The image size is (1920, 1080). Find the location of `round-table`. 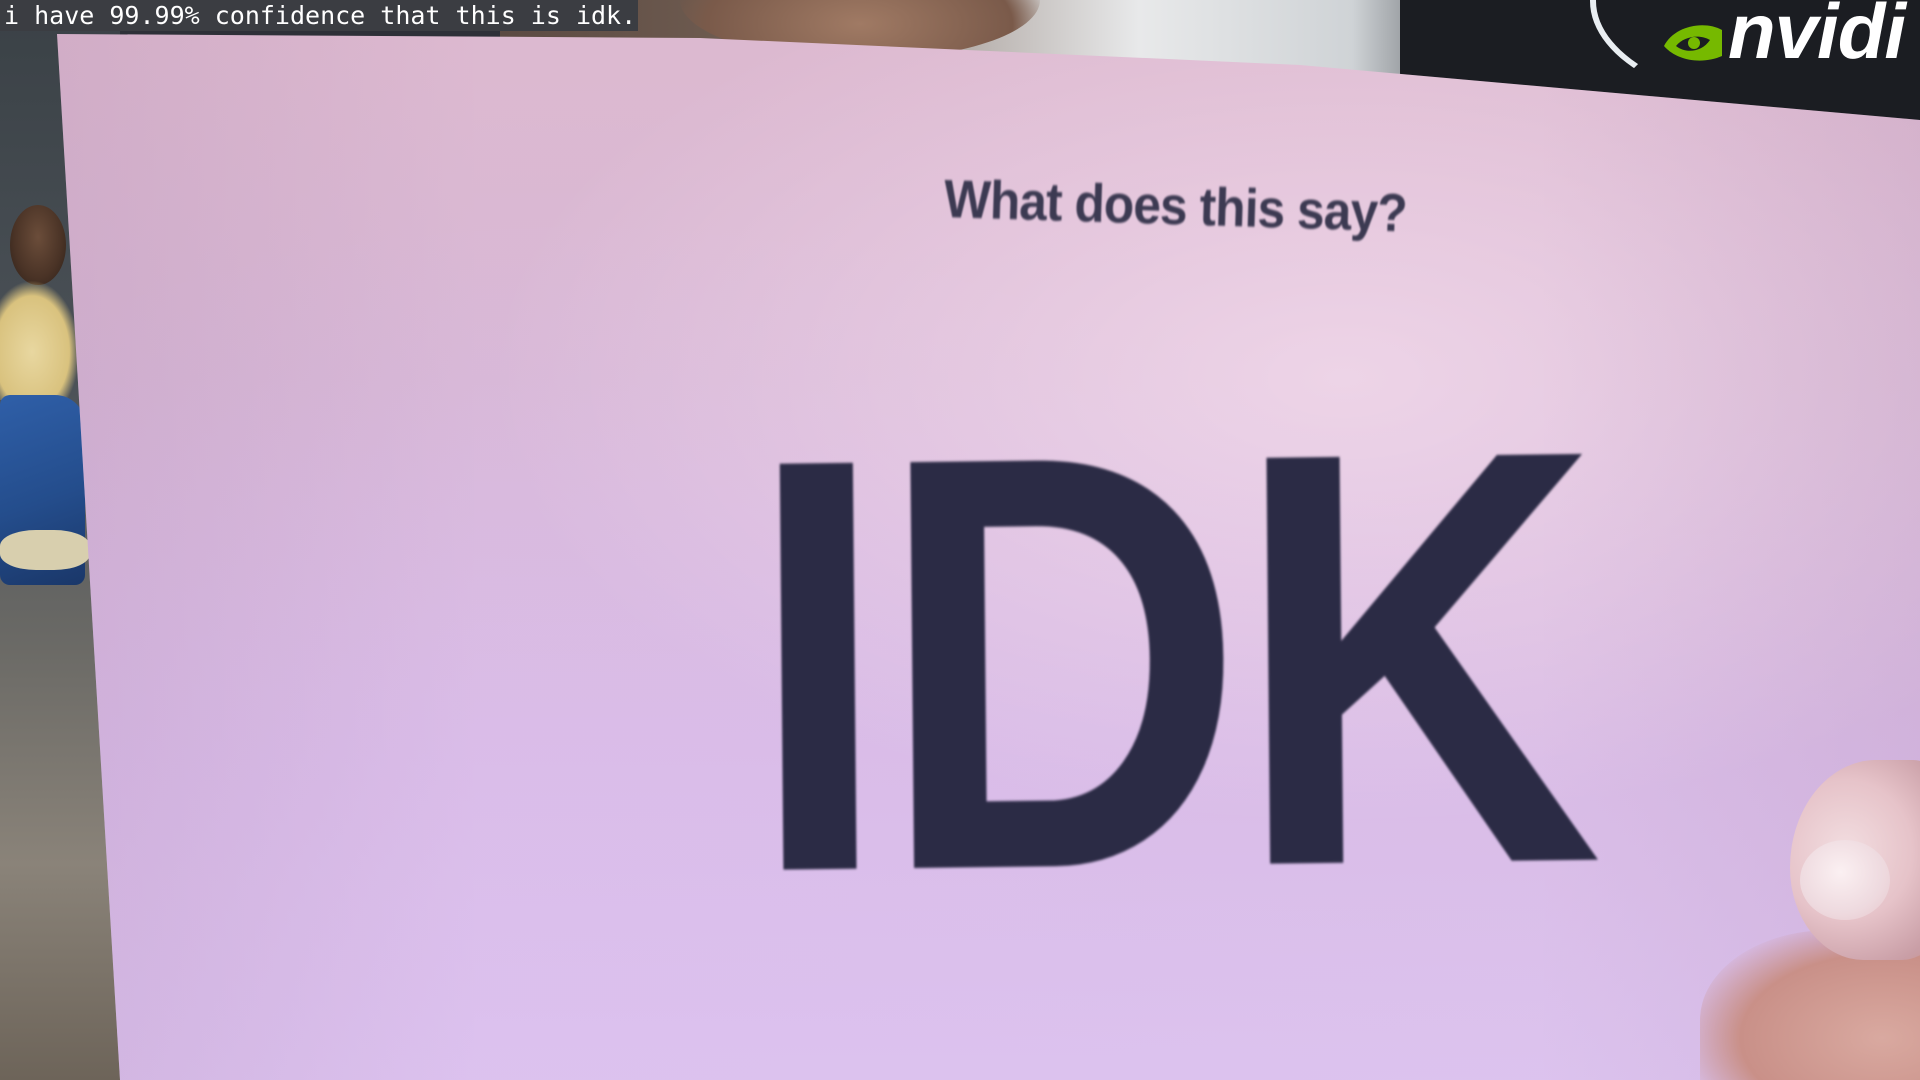

round-table is located at coordinates (45, 550).